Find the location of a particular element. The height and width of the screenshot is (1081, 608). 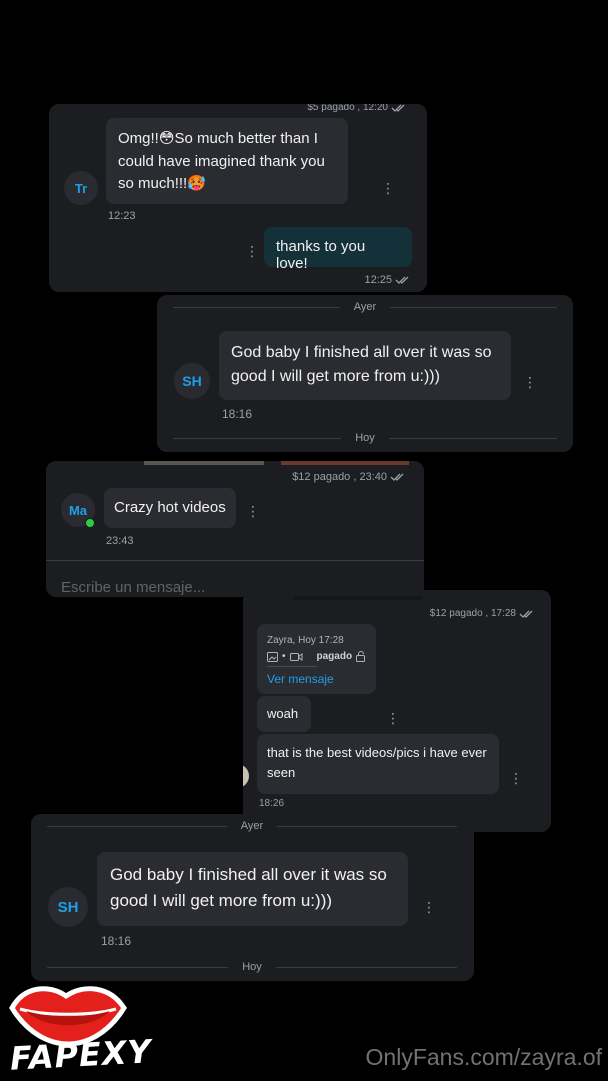

watermark-url: OnlyFans.com/zayra.of is located at coordinates (483, 1057).